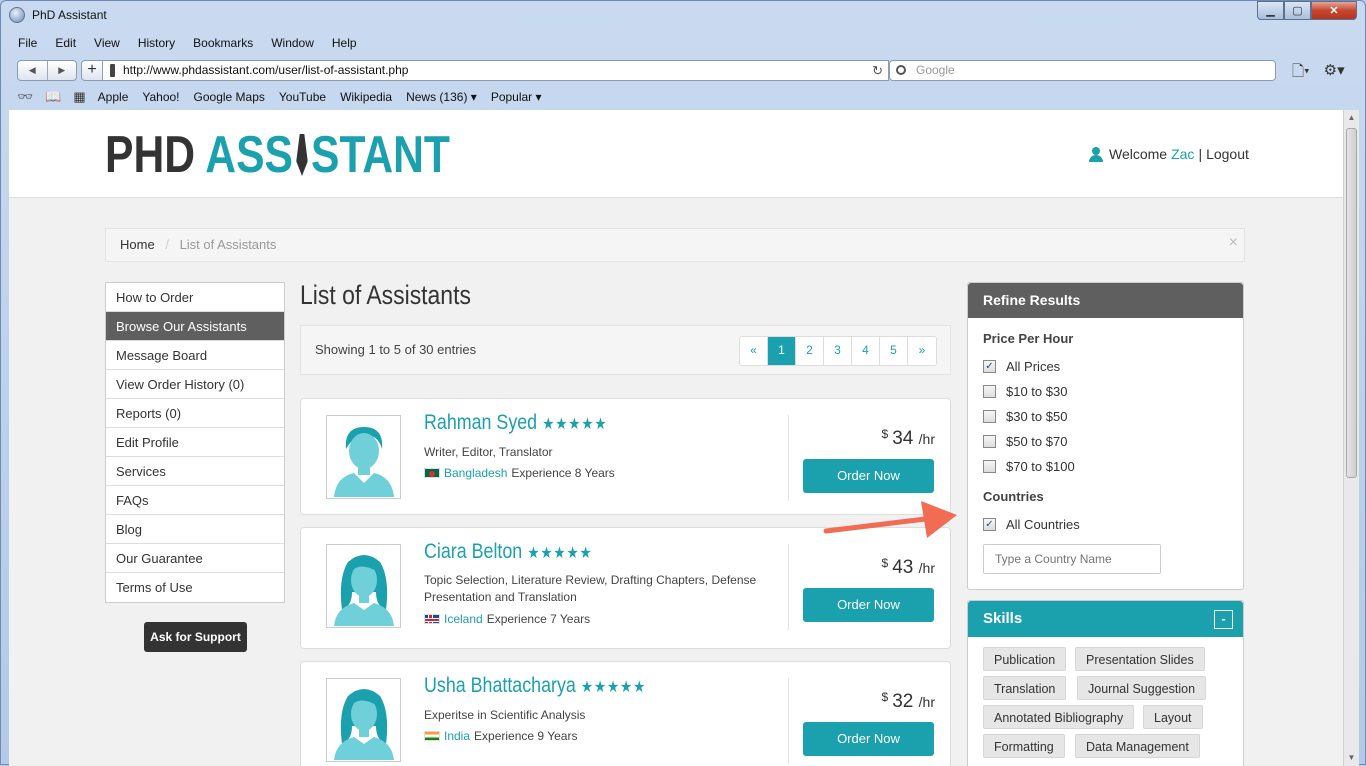  Describe the element at coordinates (156, 43) in the screenshot. I see `menu-history: History` at that location.